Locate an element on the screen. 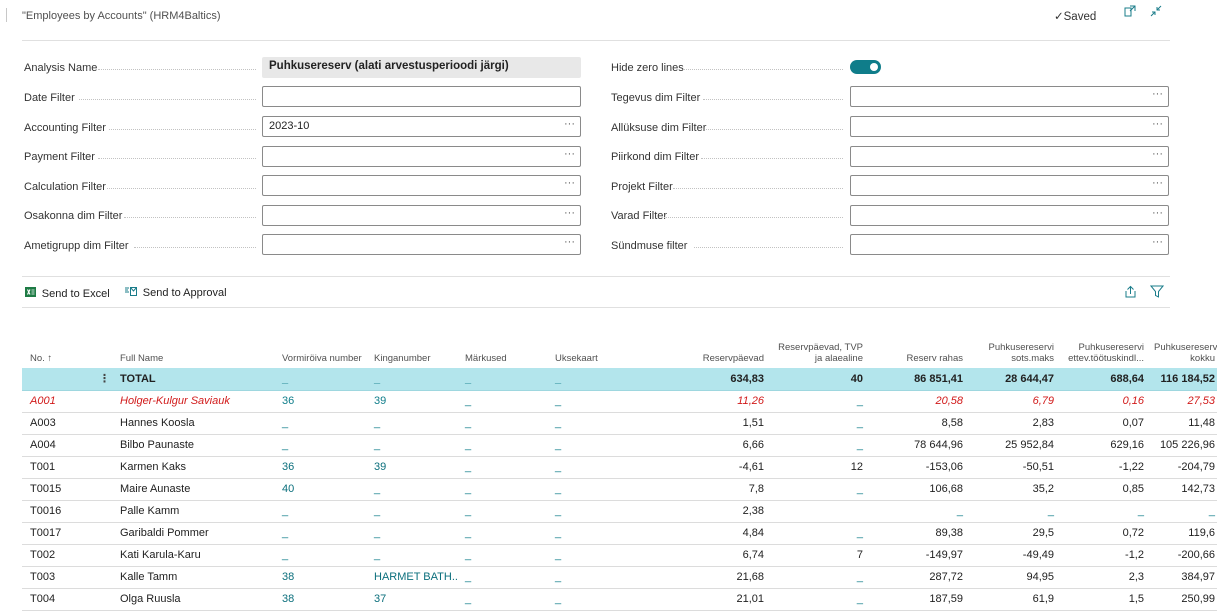 The width and height of the screenshot is (1217, 611). cell-no: T003 is located at coordinates (67, 577).